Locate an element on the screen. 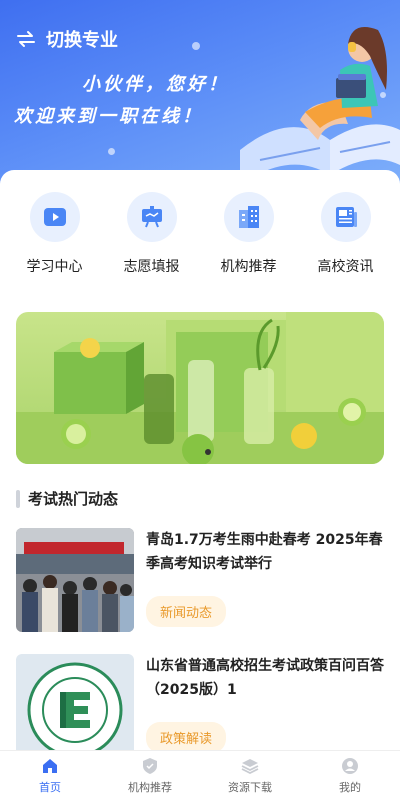 Image resolution: width=400 pixels, height=800 pixels. presentation-board-icon is located at coordinates (151, 217).